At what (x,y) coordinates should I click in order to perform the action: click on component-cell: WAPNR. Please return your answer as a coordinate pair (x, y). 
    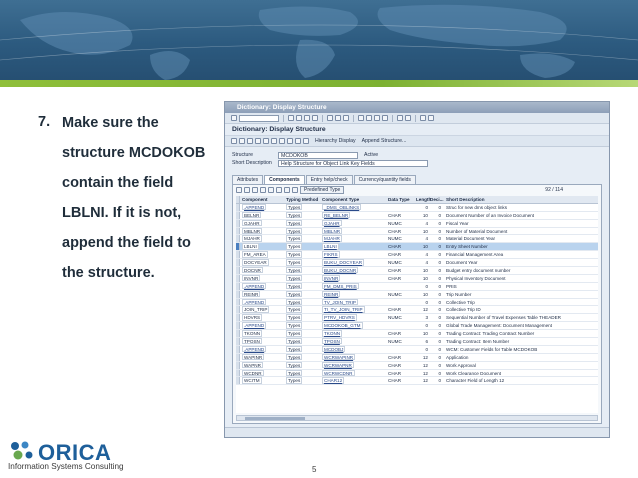
    Looking at the image, I should click on (263, 365).